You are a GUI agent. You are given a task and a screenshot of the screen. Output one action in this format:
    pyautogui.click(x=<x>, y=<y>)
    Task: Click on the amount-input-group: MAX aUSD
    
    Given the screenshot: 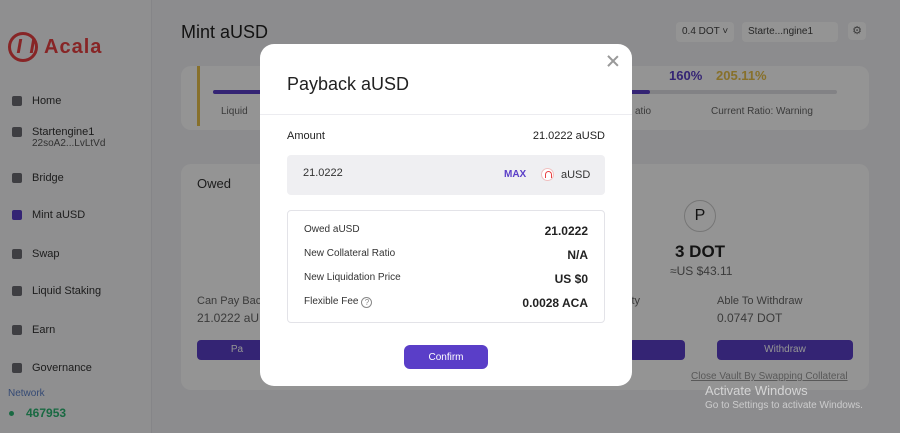 What is the action you would take?
    pyautogui.click(x=446, y=175)
    